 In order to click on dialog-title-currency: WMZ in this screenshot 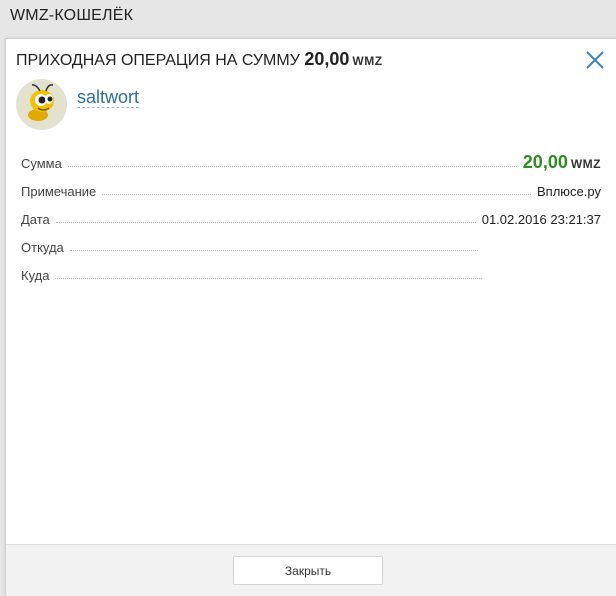, I will do `click(367, 61)`.